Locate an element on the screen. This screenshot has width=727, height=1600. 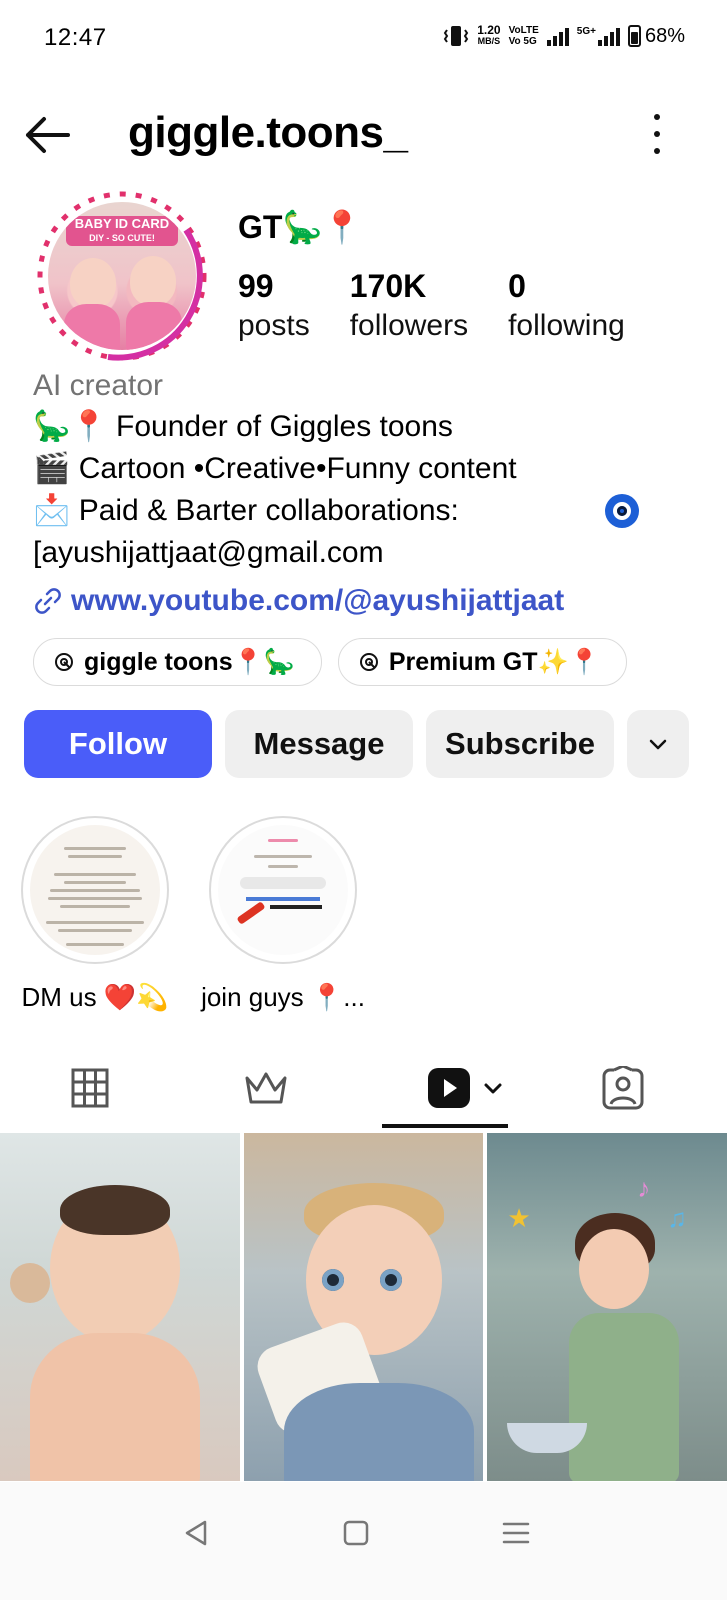
tab-tagged is located at coordinates (623, 1088).